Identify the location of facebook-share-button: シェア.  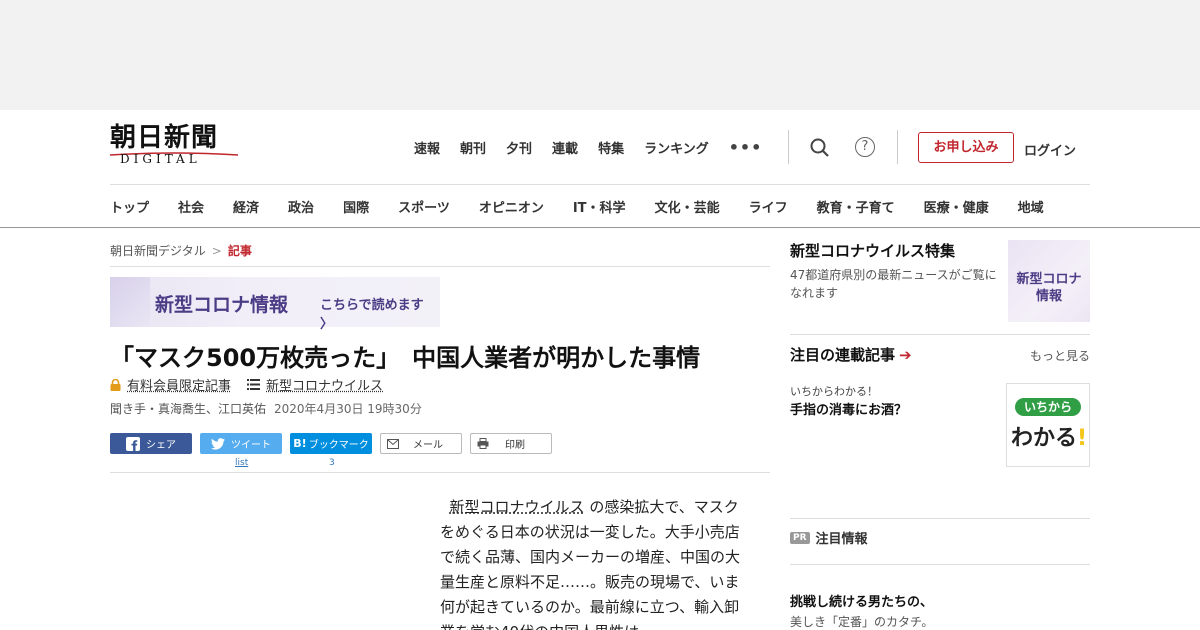
(151, 443).